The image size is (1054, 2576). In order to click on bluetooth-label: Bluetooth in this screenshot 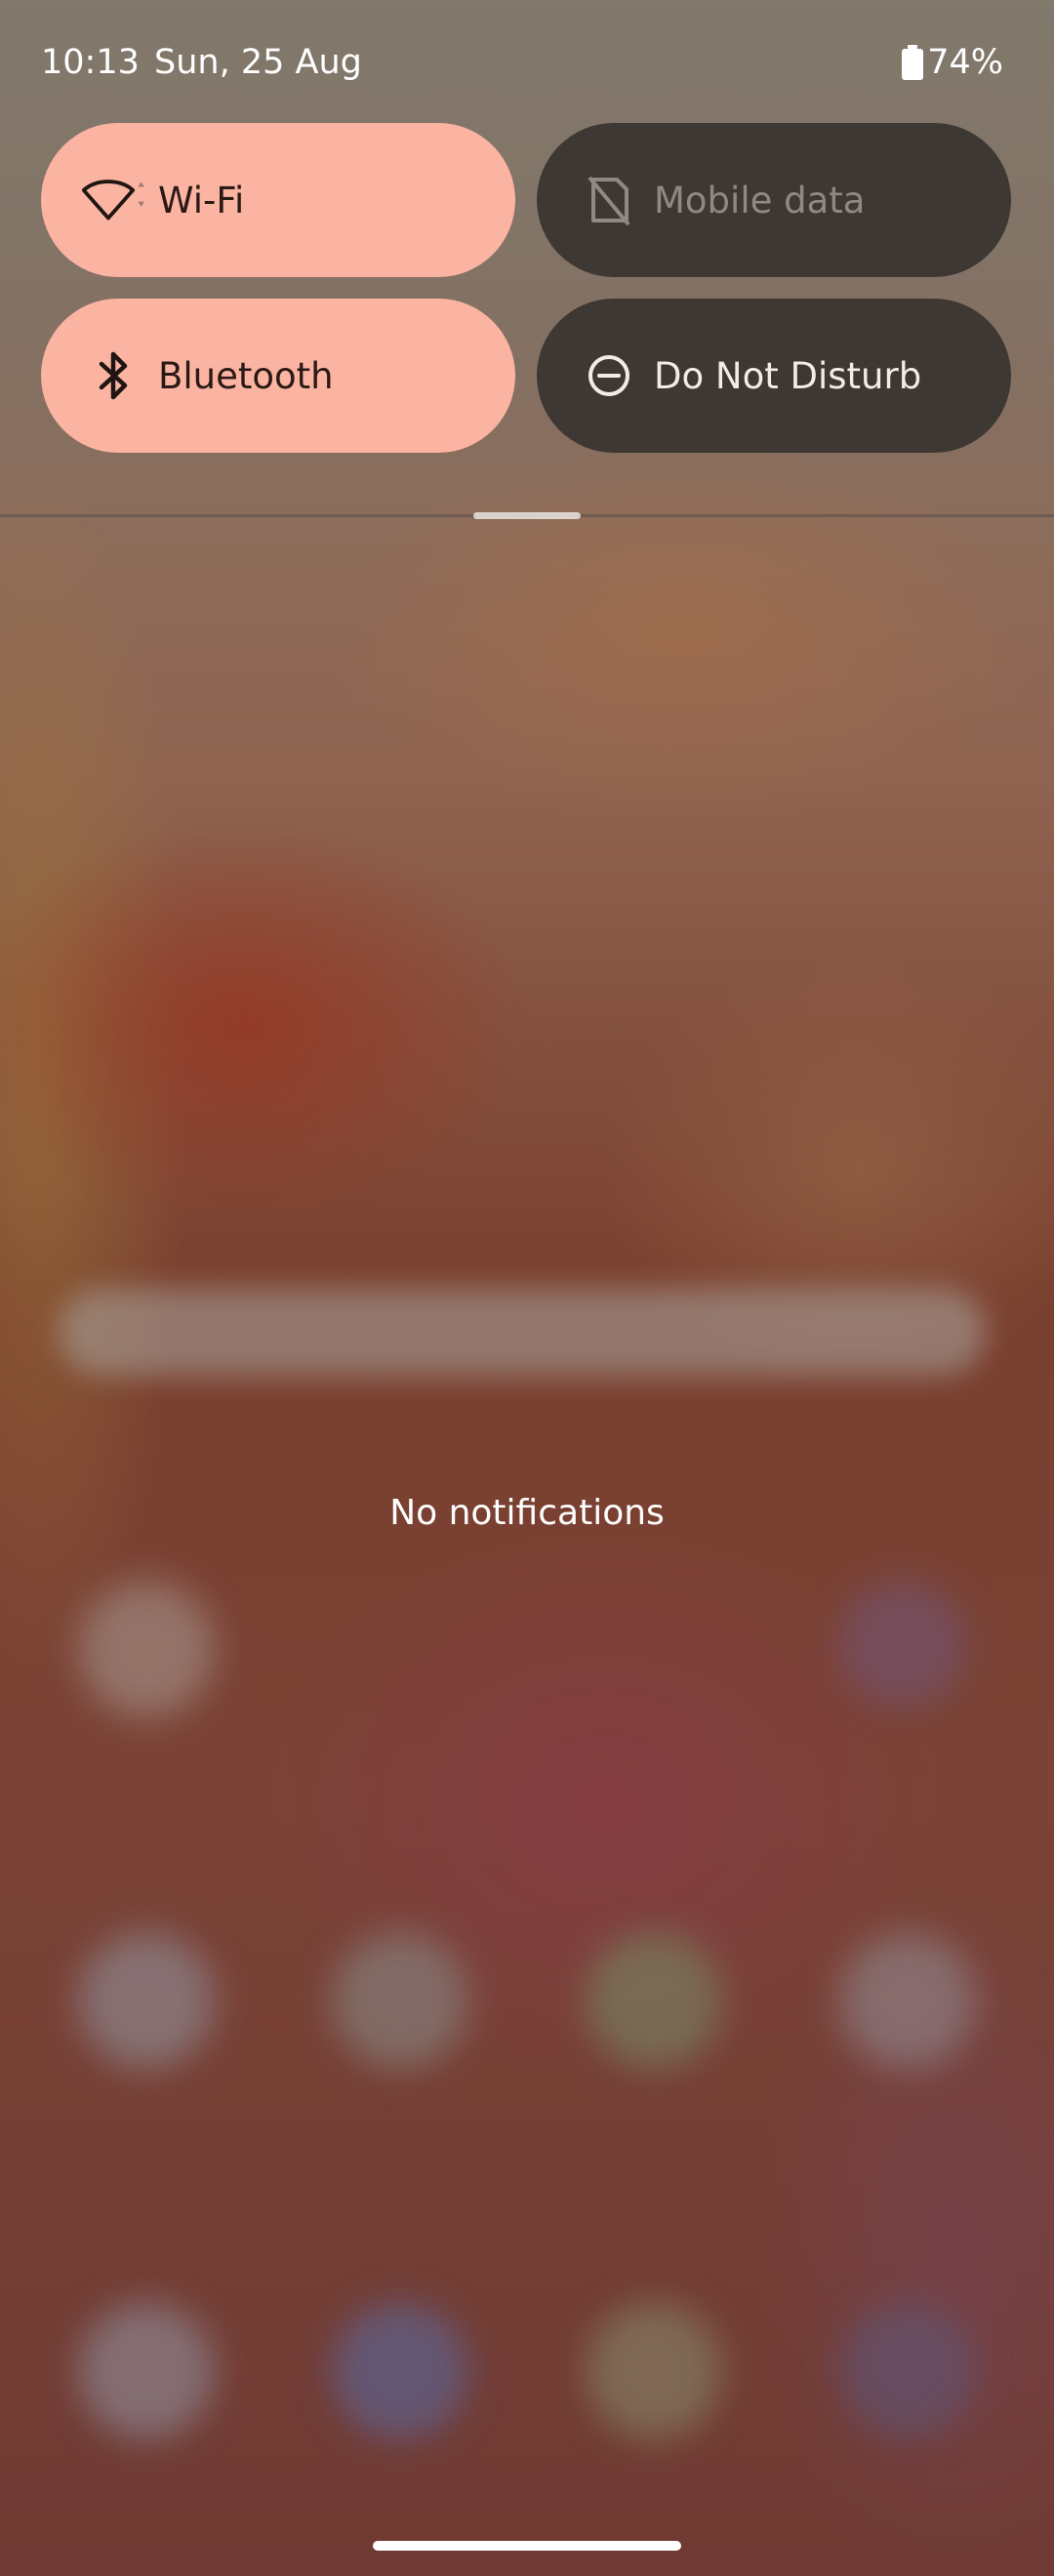, I will do `click(246, 375)`.